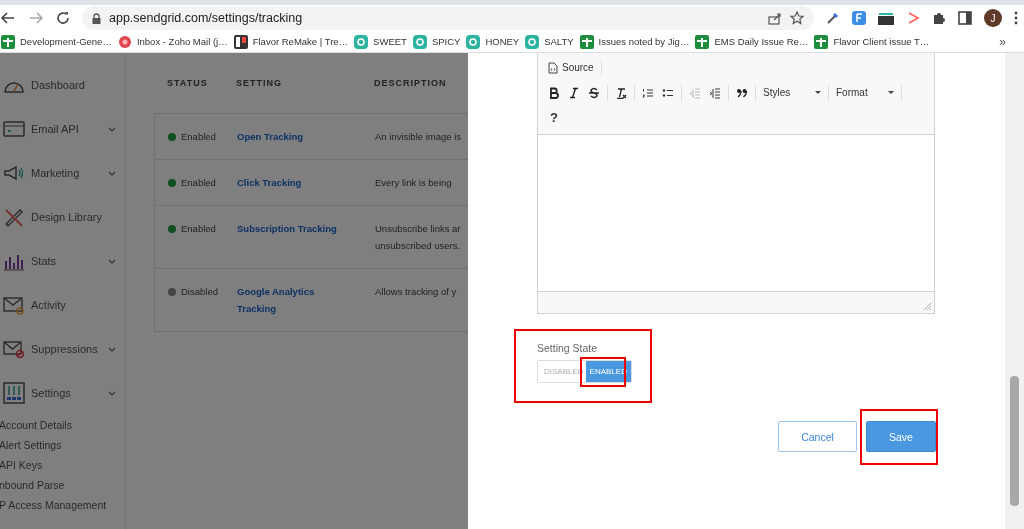  What do you see at coordinates (259, 83) in the screenshot?
I see `column-header: SETTING` at bounding box center [259, 83].